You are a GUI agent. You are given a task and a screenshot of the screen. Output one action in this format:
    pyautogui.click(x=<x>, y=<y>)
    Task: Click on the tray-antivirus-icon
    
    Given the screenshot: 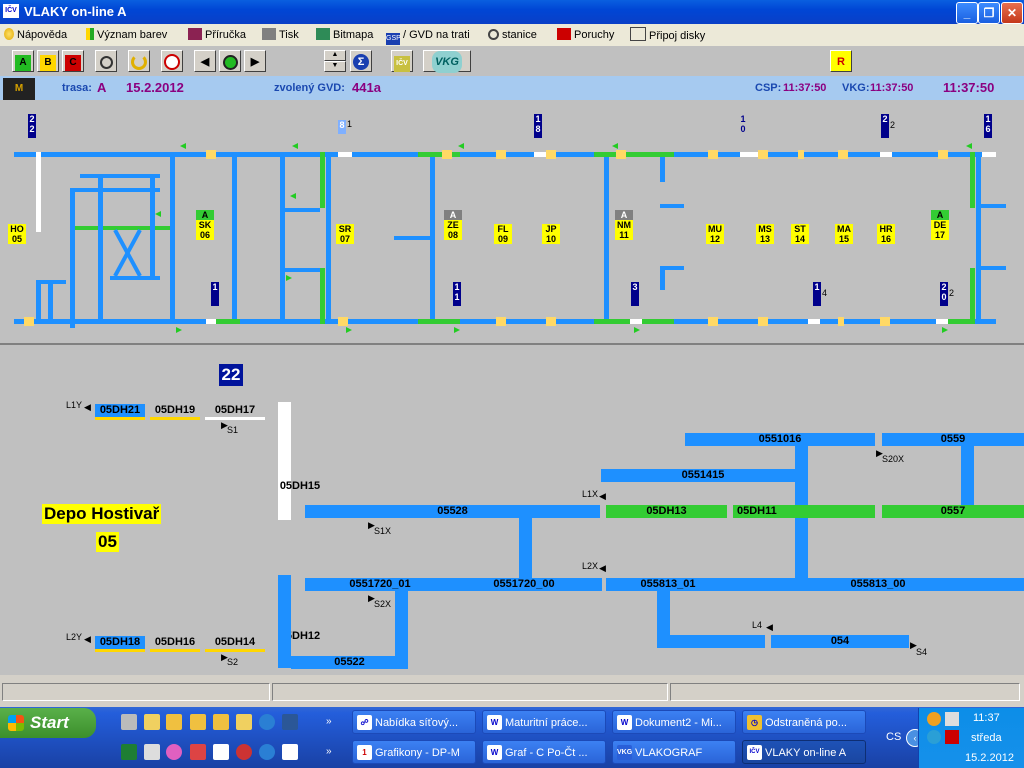 What is the action you would take?
    pyautogui.click(x=952, y=737)
    